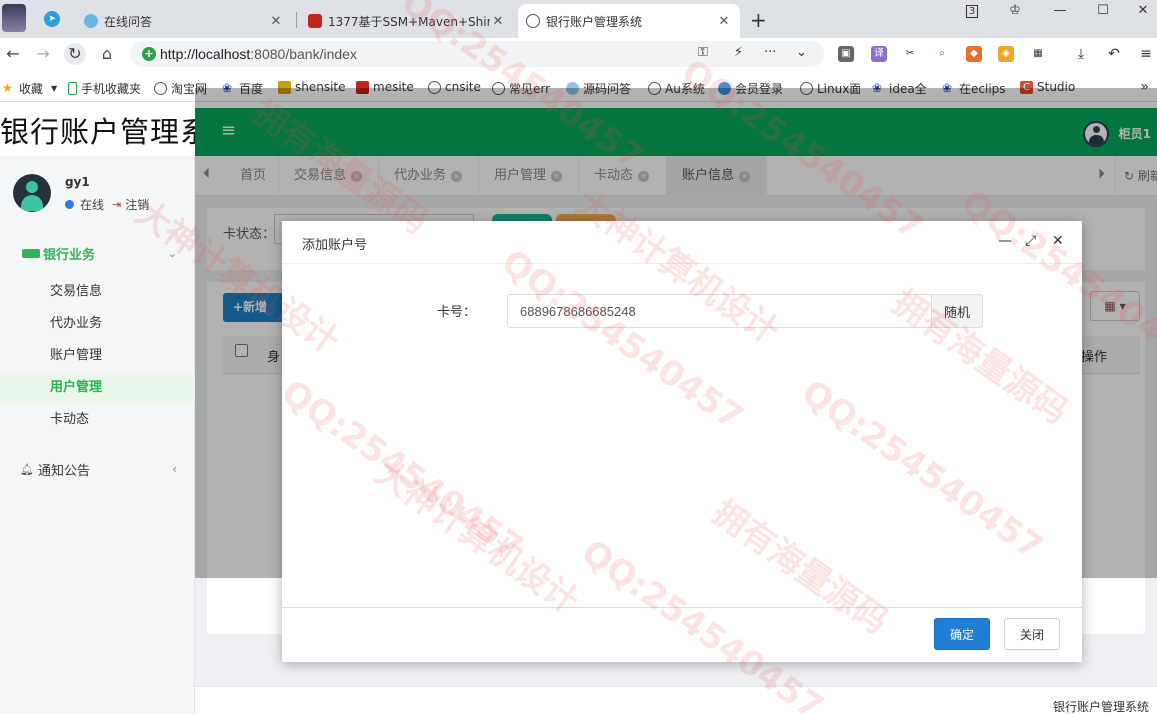 The image size is (1157, 714). I want to click on sidebar-item-users: 用户管理, so click(97, 388).